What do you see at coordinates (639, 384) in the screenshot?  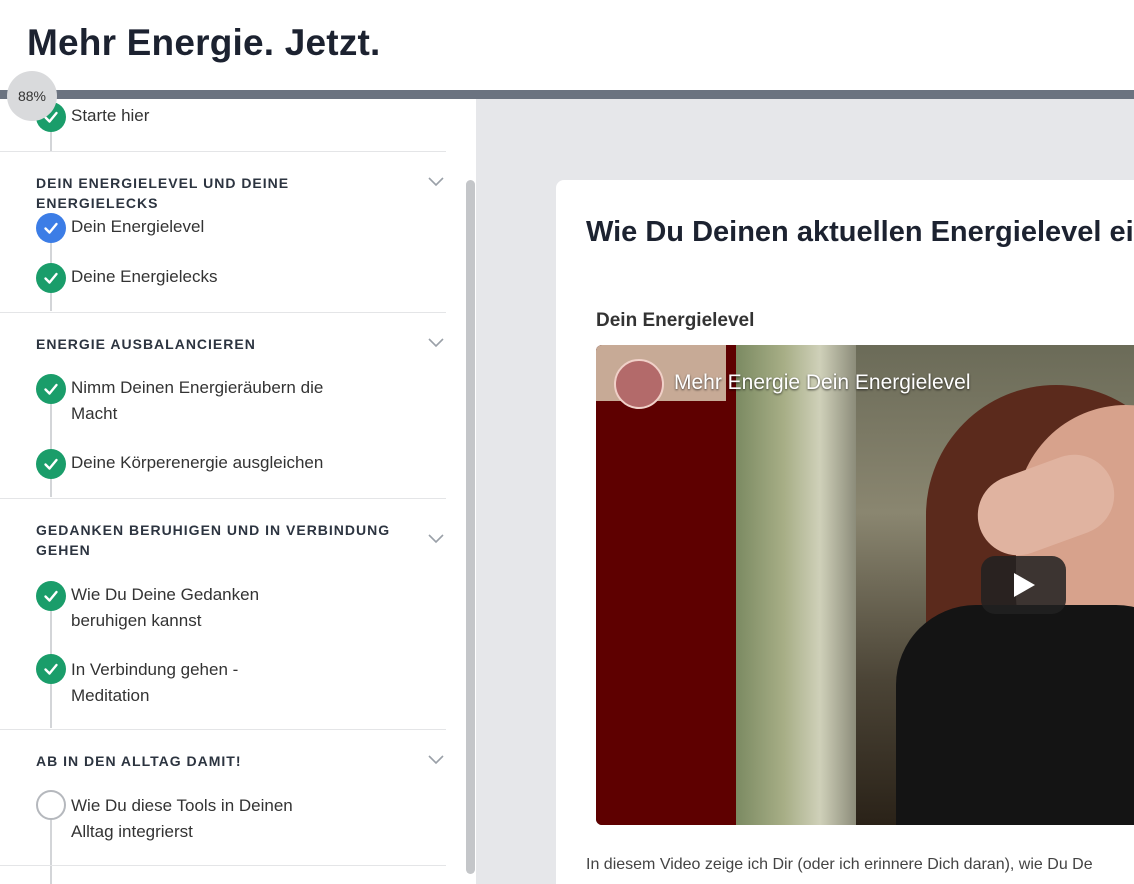 I see `channel-avatar` at bounding box center [639, 384].